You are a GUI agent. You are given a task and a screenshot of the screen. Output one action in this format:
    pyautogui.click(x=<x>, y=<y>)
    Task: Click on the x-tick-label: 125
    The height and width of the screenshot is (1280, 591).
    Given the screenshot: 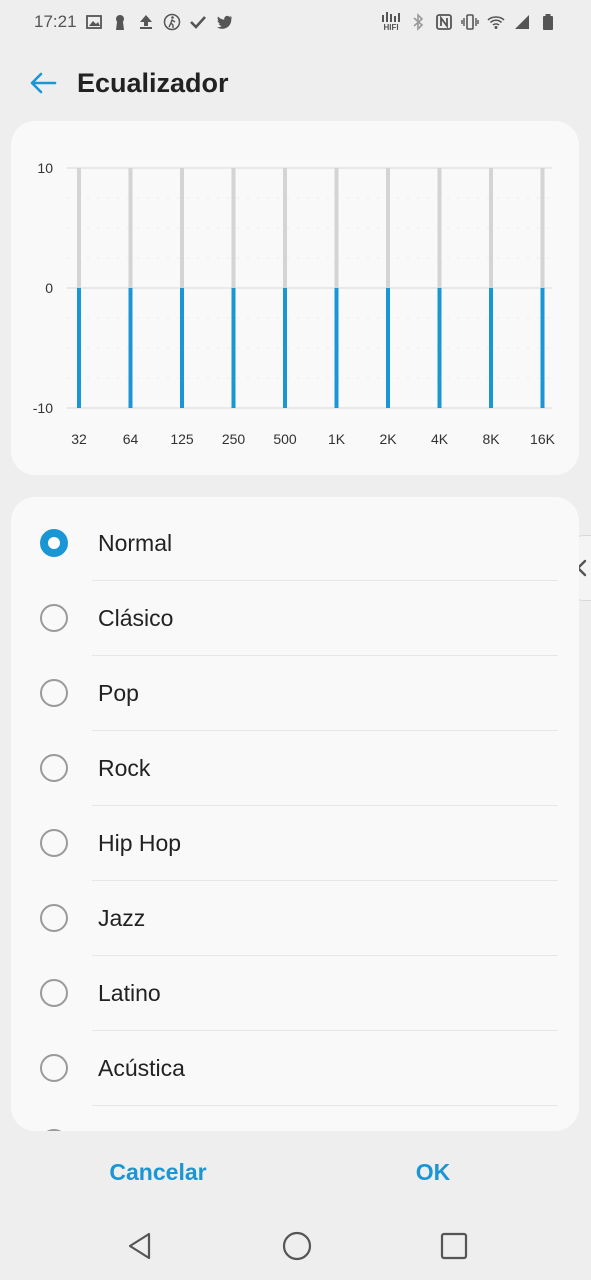 What is the action you would take?
    pyautogui.click(x=182, y=439)
    